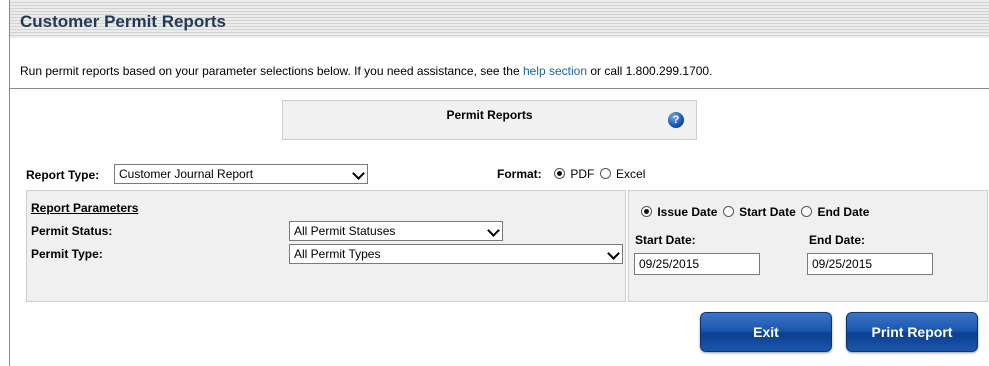 The image size is (989, 366). Describe the element at coordinates (631, 174) in the screenshot. I see `format-excel-label: Excel` at that location.